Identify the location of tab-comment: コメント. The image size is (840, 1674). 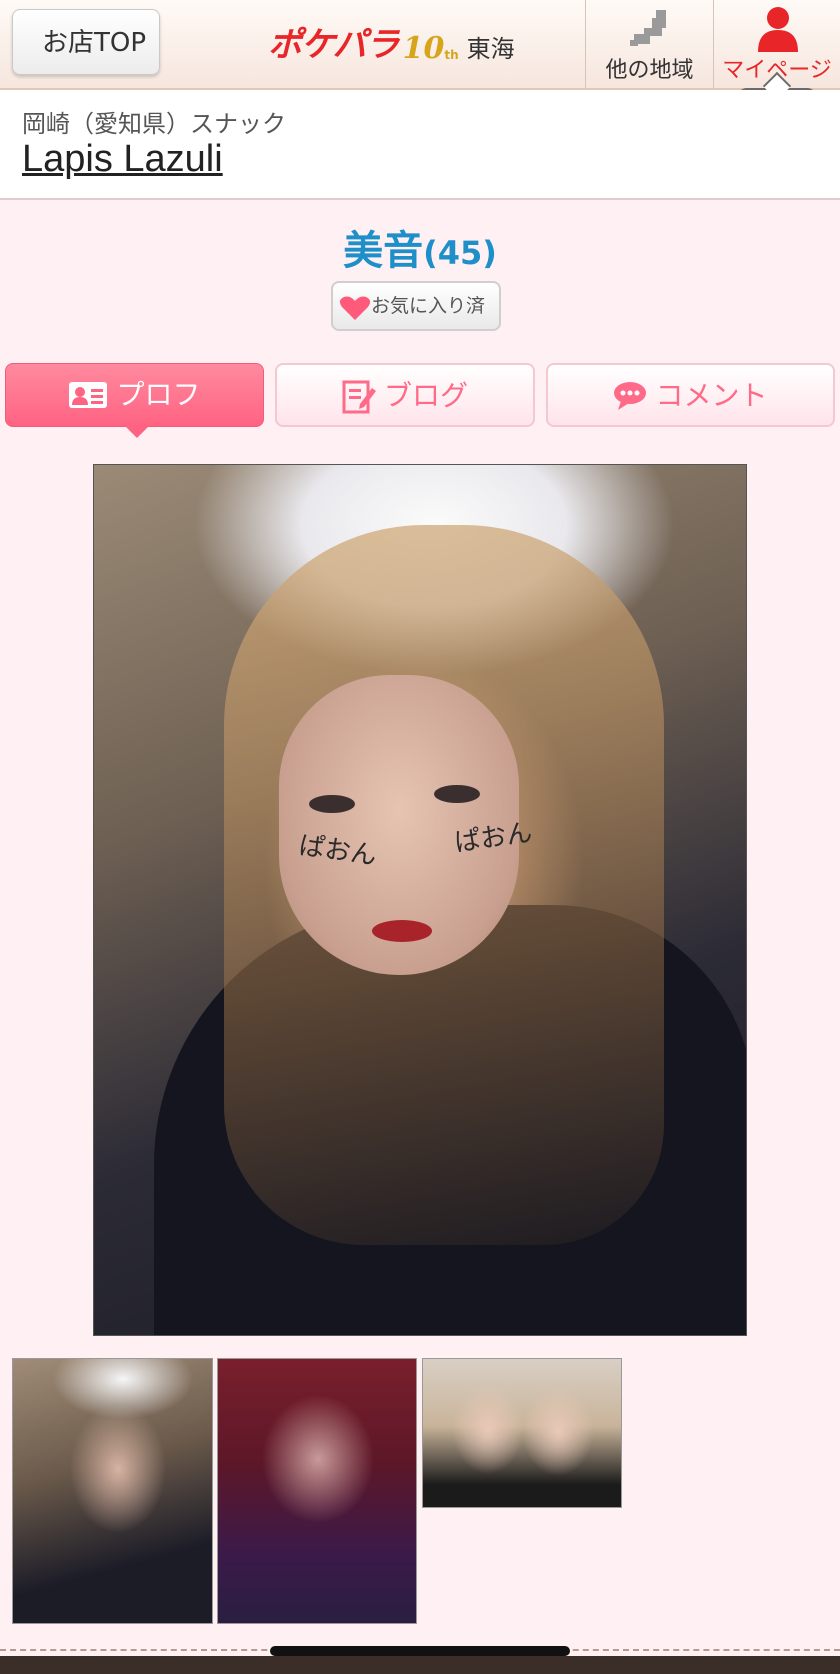
(690, 395).